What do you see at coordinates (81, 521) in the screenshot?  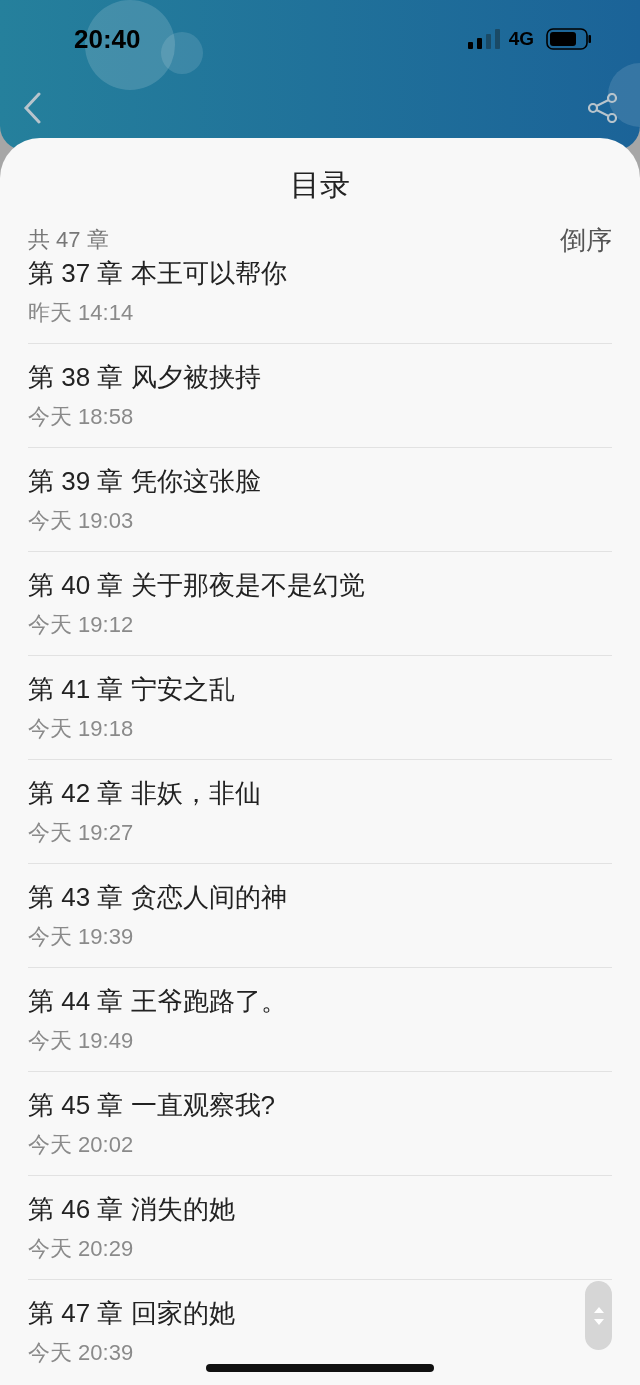 I see `chapter-time: 今天 19:03` at bounding box center [81, 521].